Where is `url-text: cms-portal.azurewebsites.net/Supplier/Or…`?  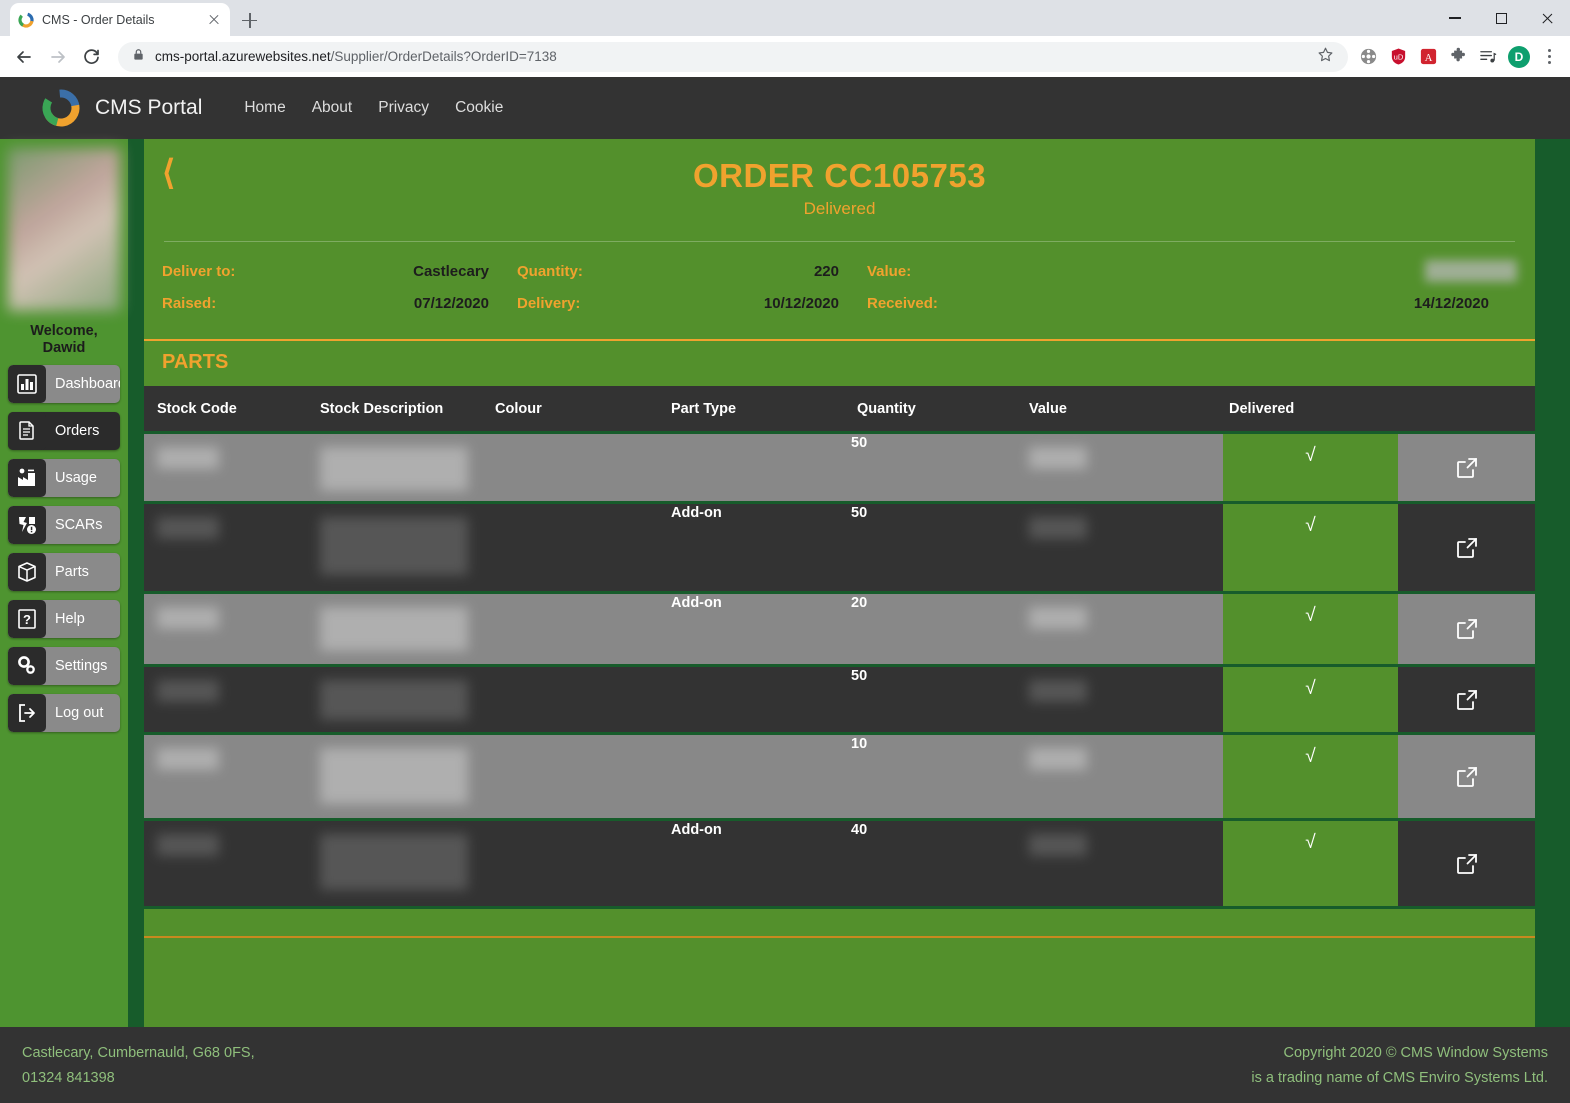 url-text: cms-portal.azurewebsites.net/Supplier/Or… is located at coordinates (356, 56).